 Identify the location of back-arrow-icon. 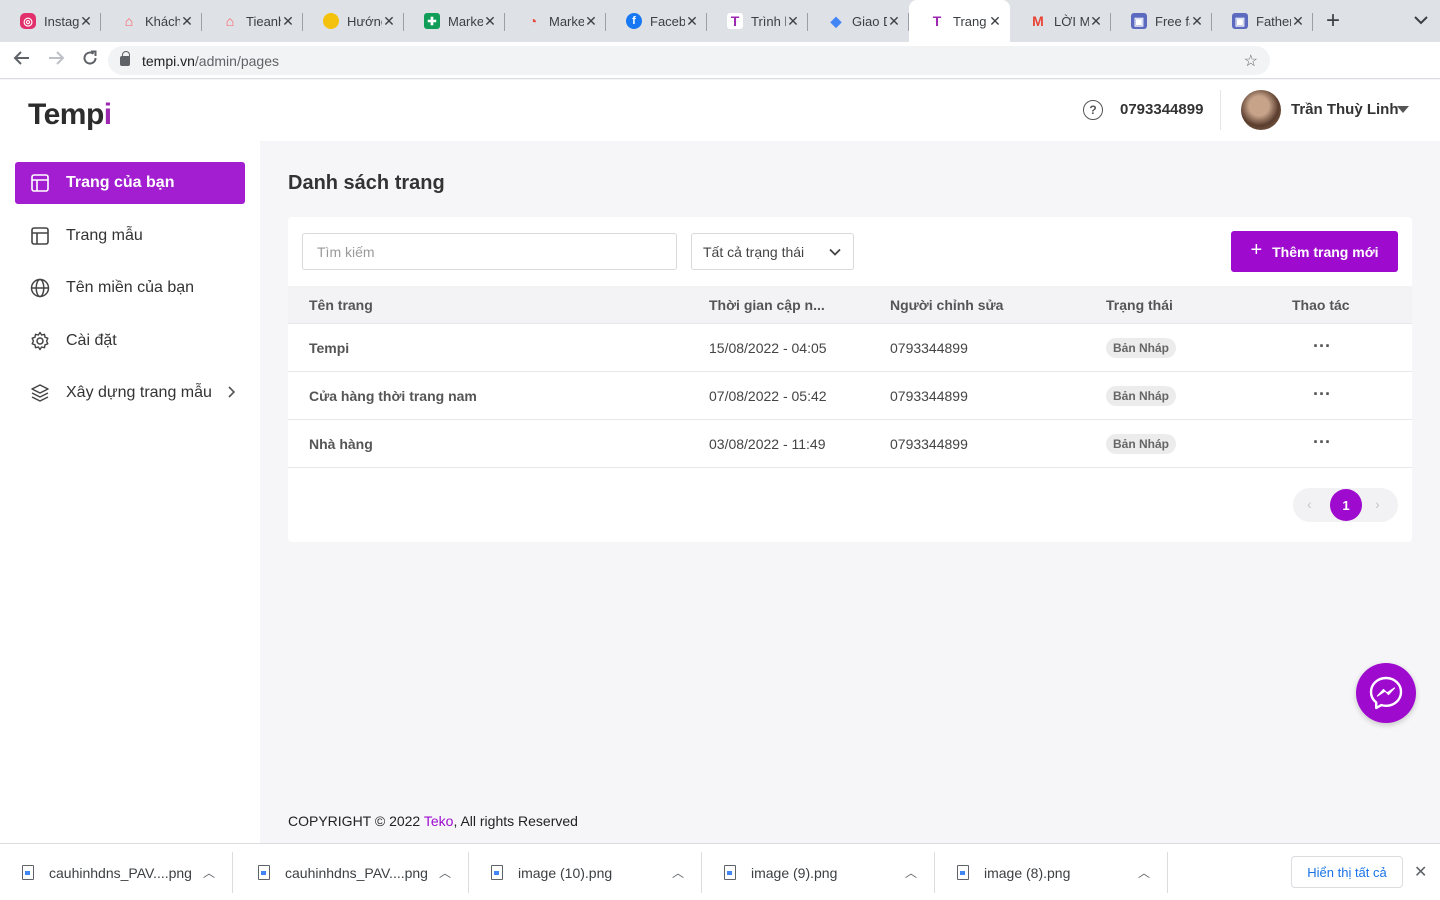
(22, 60).